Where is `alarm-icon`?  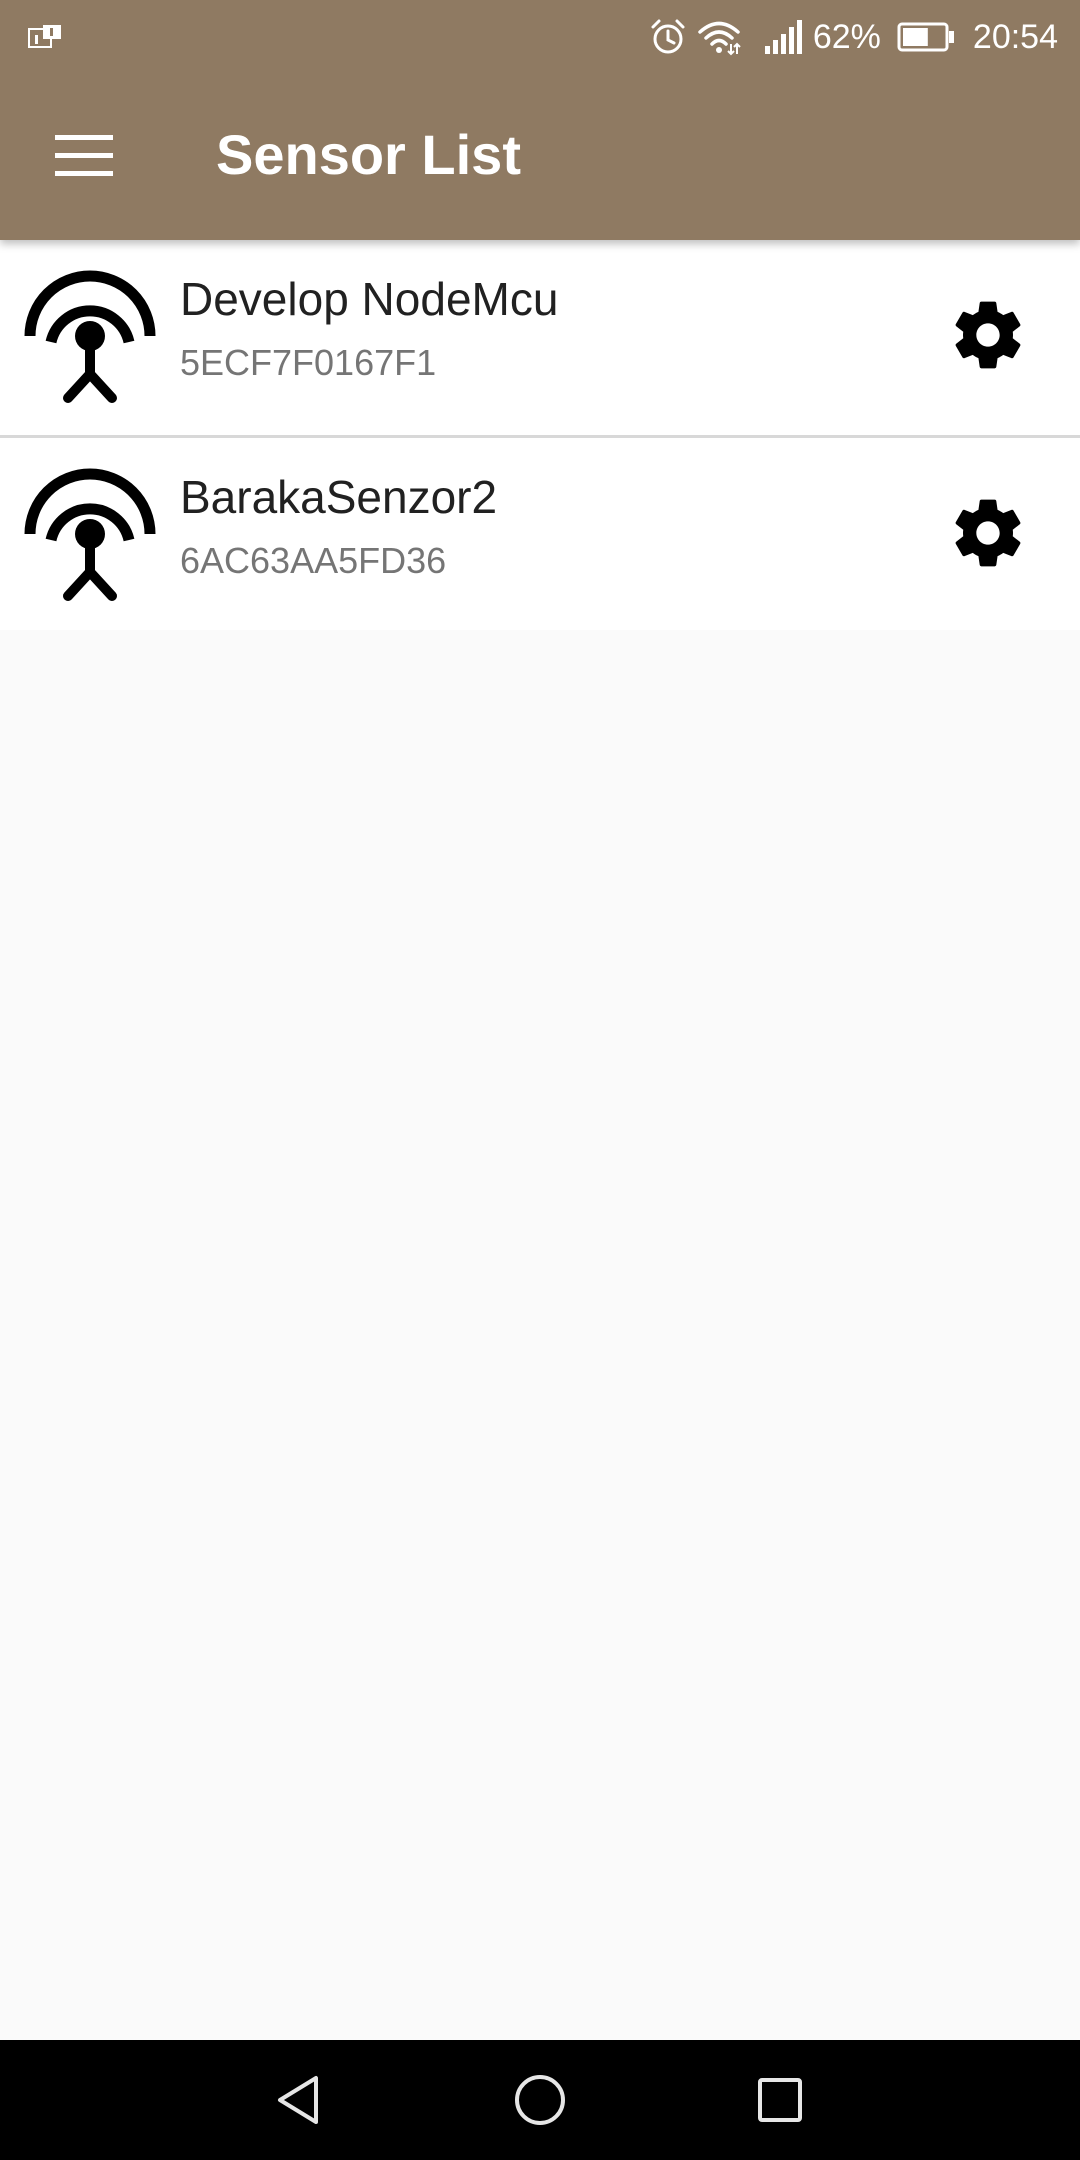 alarm-icon is located at coordinates (668, 36).